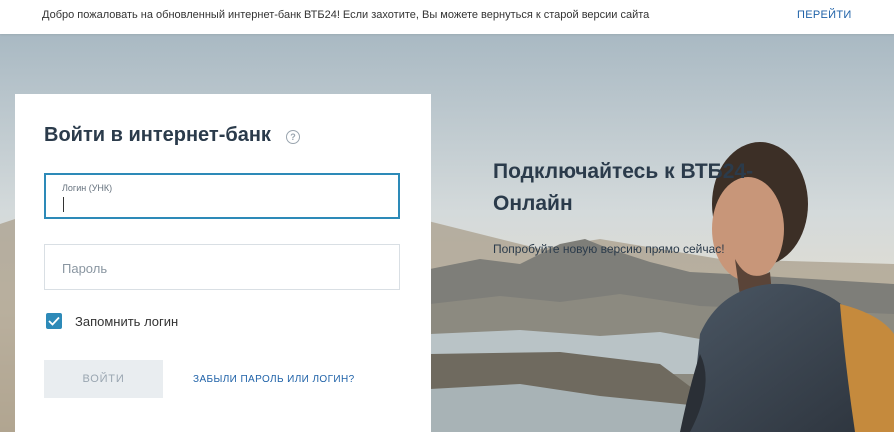 This screenshot has width=894, height=432. I want to click on password-placeholder: Пароль, so click(85, 268).